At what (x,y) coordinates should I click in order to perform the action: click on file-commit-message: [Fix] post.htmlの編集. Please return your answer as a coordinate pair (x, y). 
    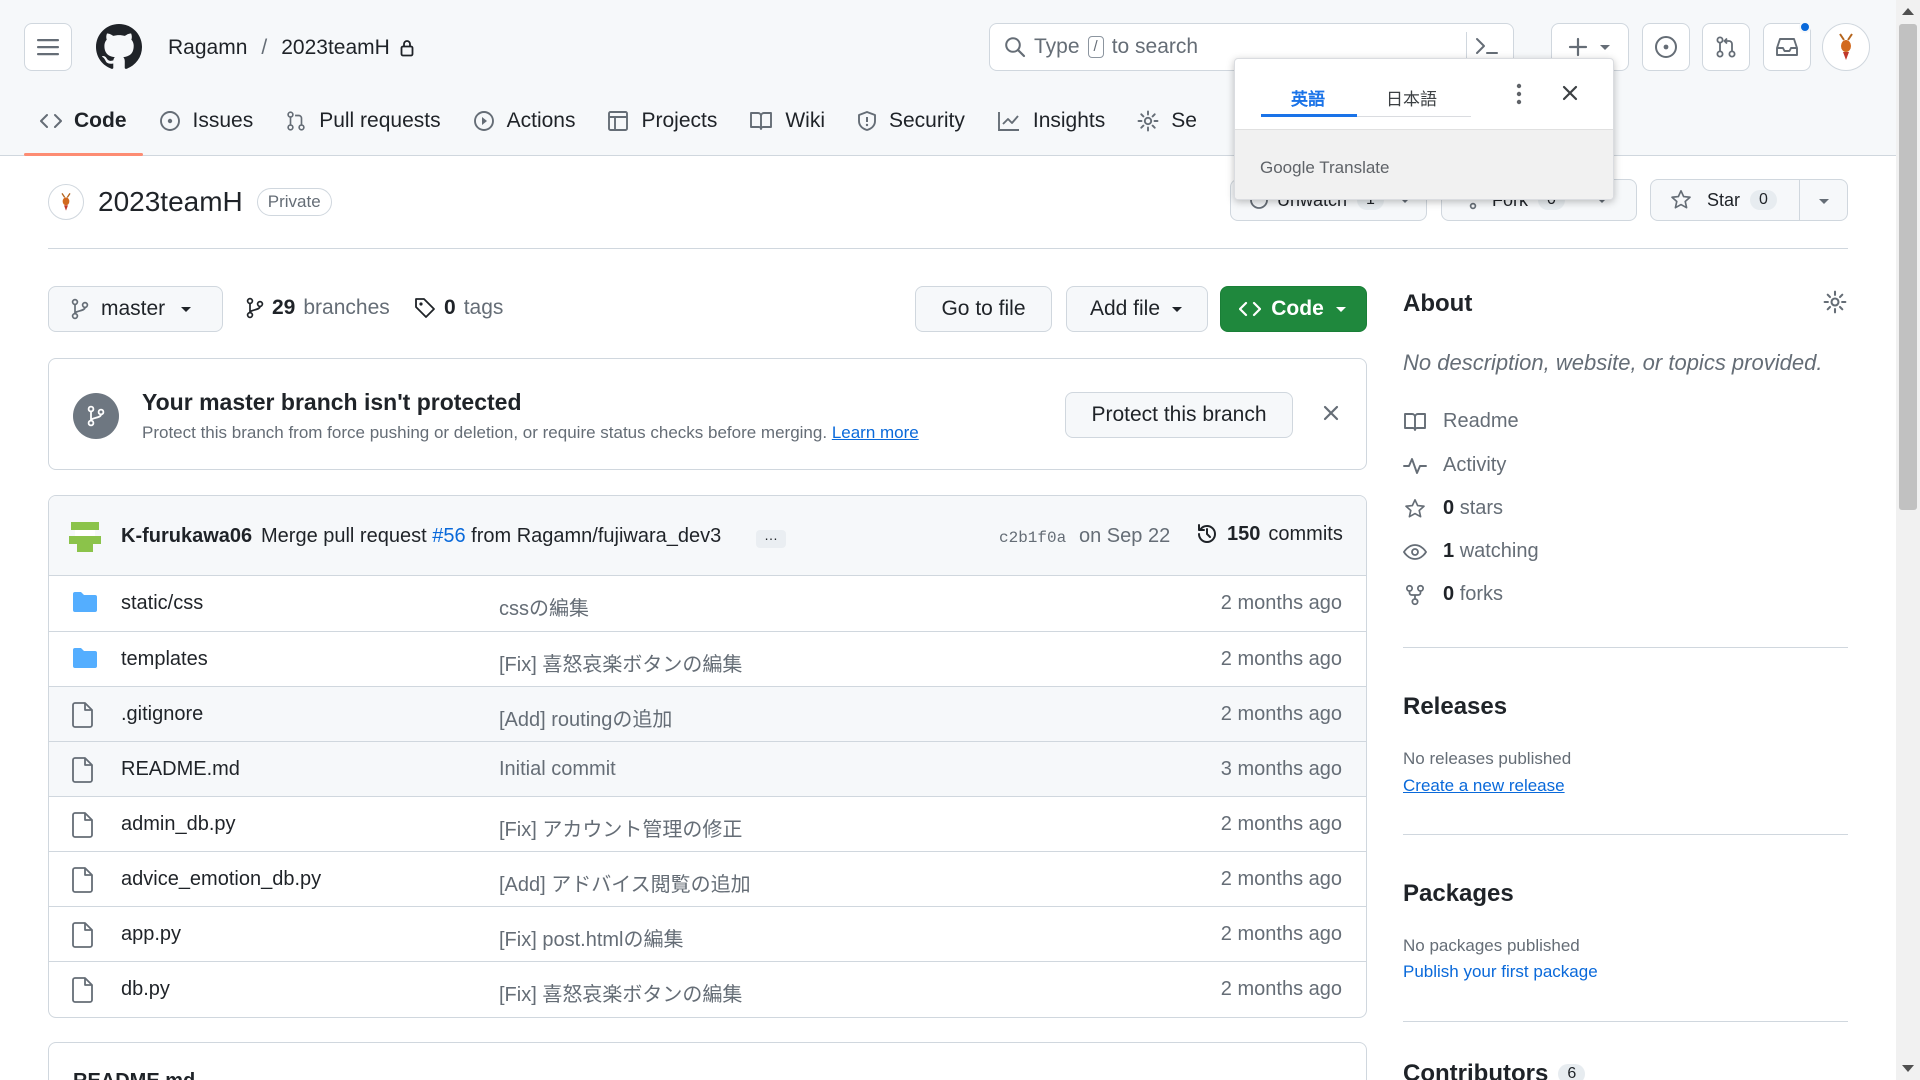
    Looking at the image, I should click on (591, 937).